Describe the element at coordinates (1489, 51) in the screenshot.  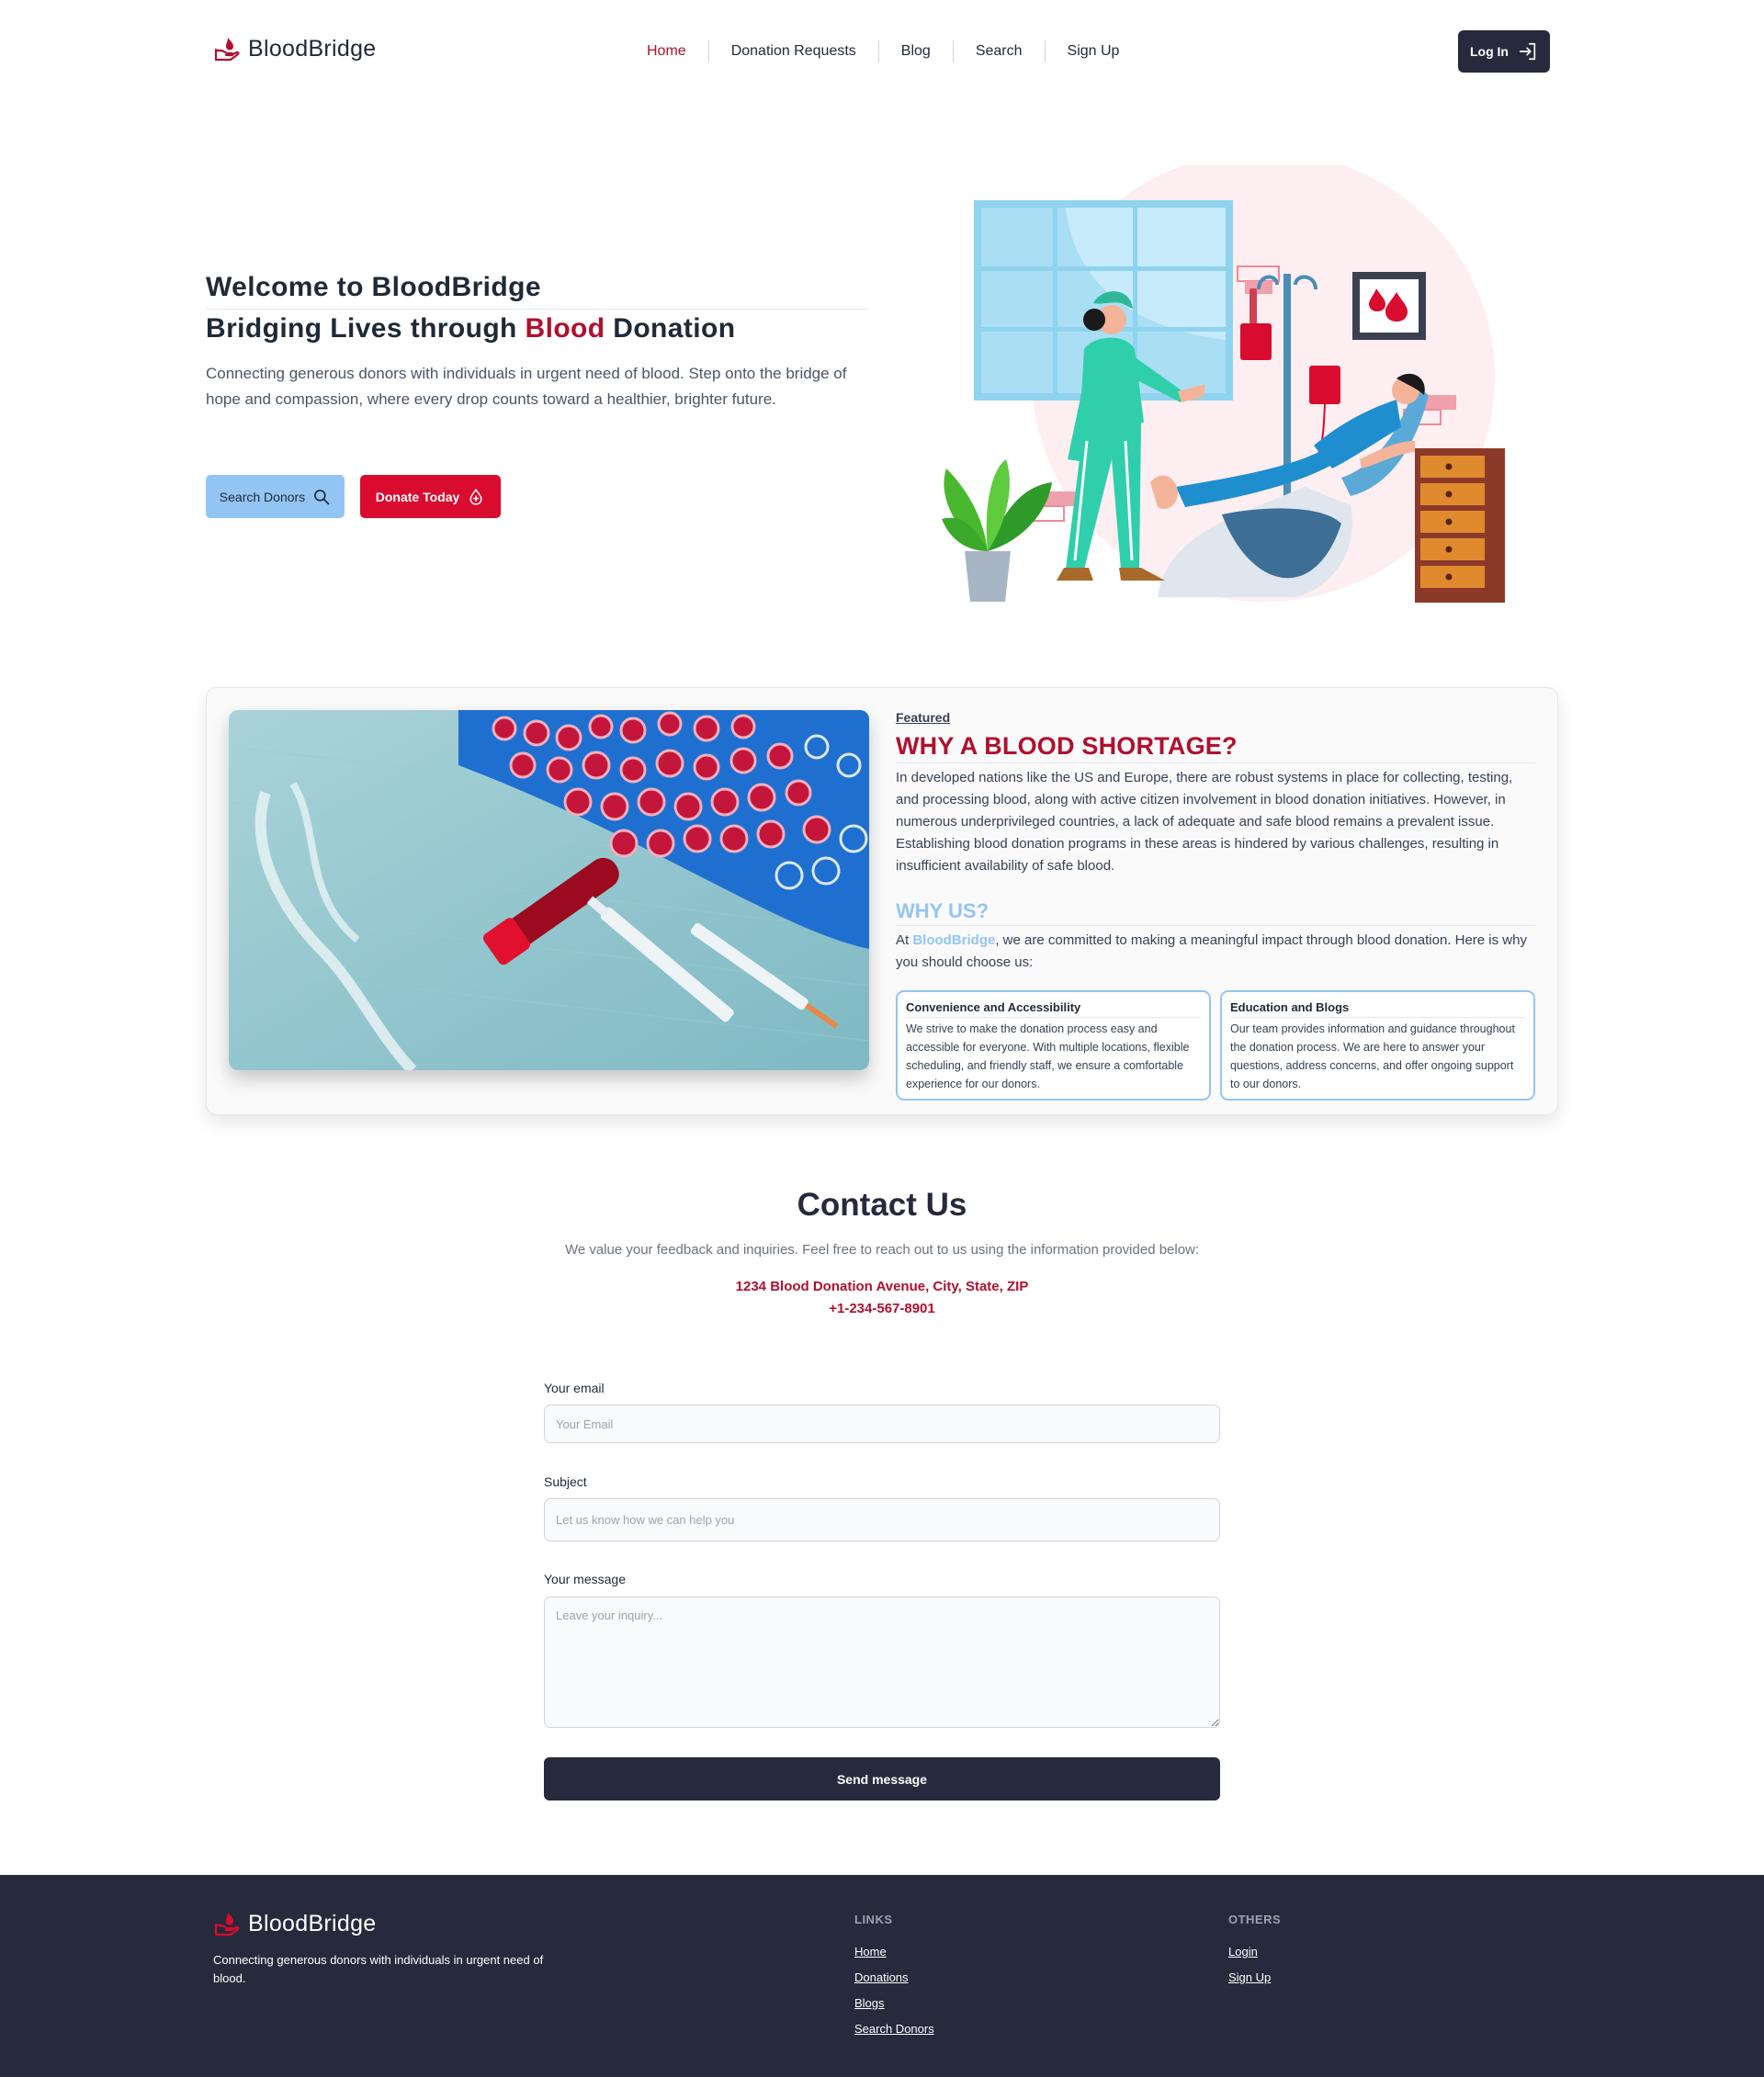
I see `login-button-label: Log In` at that location.